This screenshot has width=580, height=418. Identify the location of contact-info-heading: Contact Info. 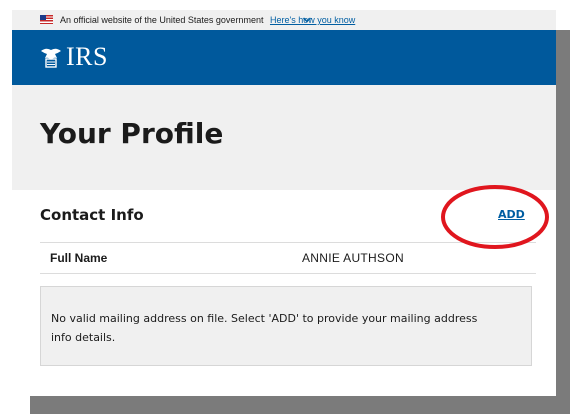
(92, 215).